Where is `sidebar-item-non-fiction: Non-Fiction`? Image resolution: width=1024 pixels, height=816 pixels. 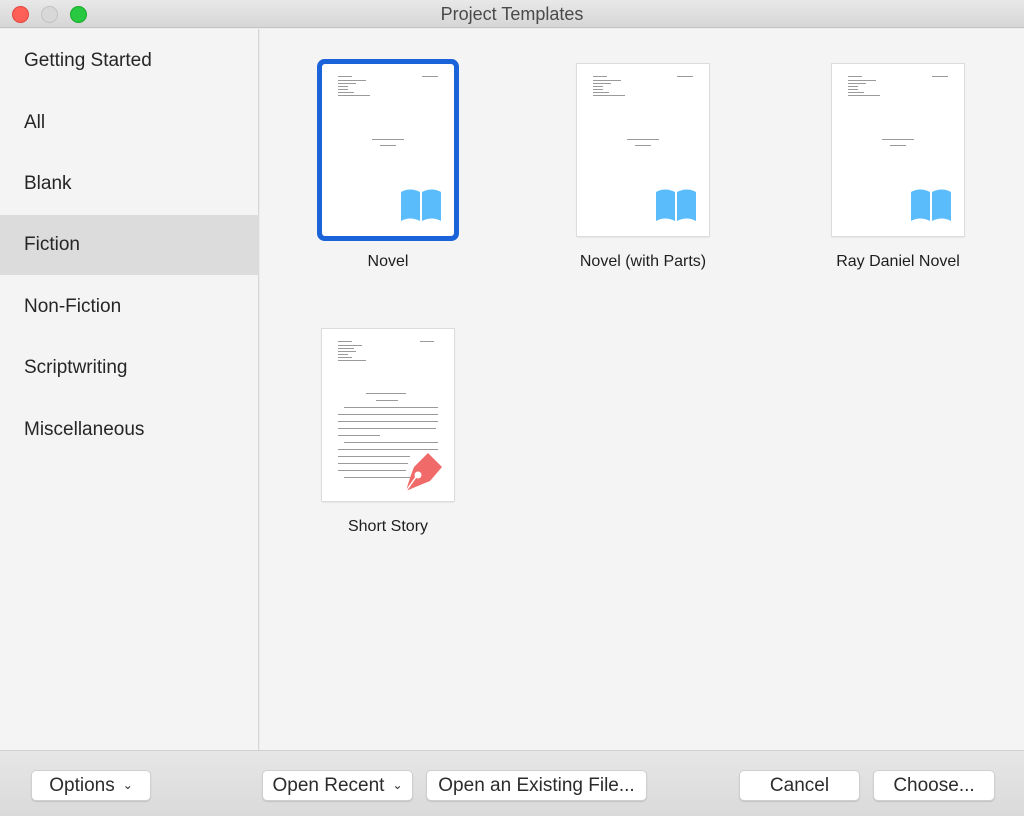 sidebar-item-non-fiction: Non-Fiction is located at coordinates (129, 307).